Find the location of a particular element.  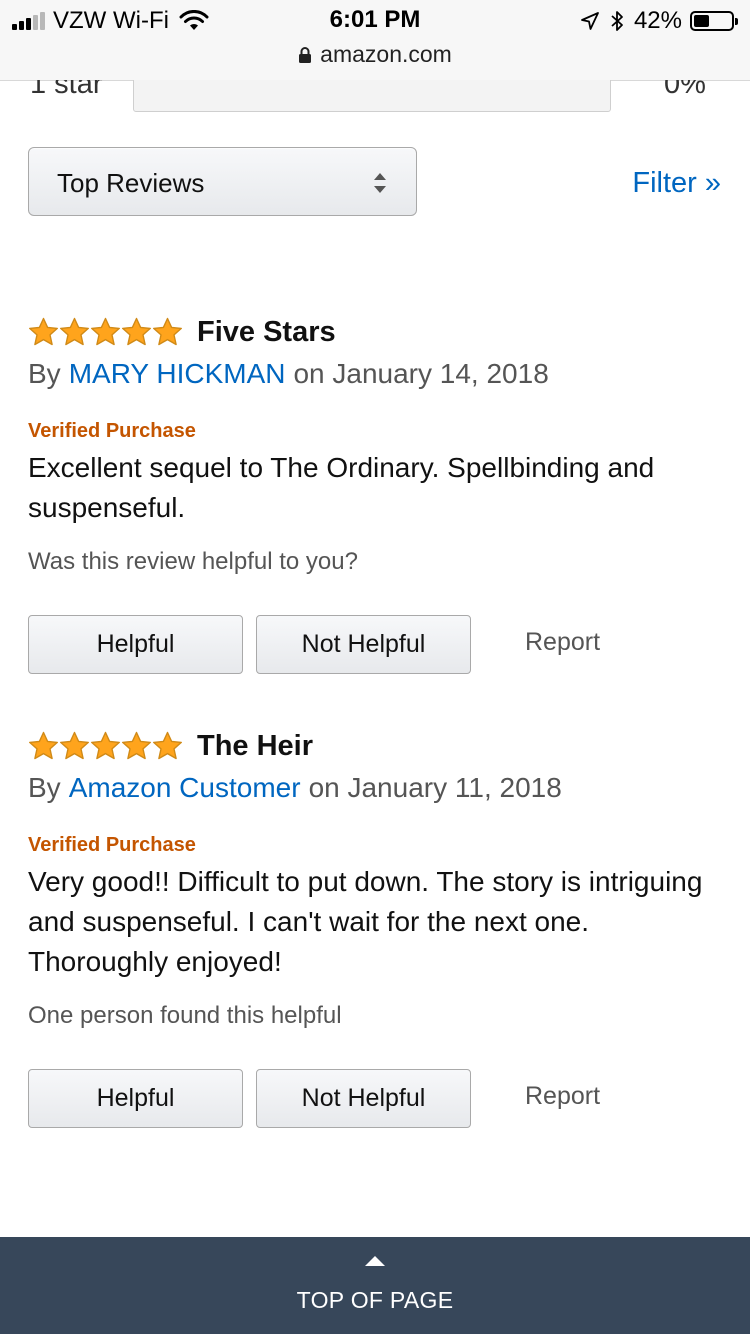

review-author-link: MARY HICKMAN is located at coordinates (177, 373).